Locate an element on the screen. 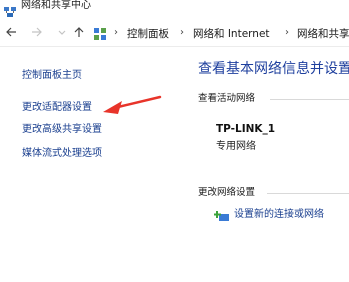  annotation-arrow-icon is located at coordinates (132, 104).